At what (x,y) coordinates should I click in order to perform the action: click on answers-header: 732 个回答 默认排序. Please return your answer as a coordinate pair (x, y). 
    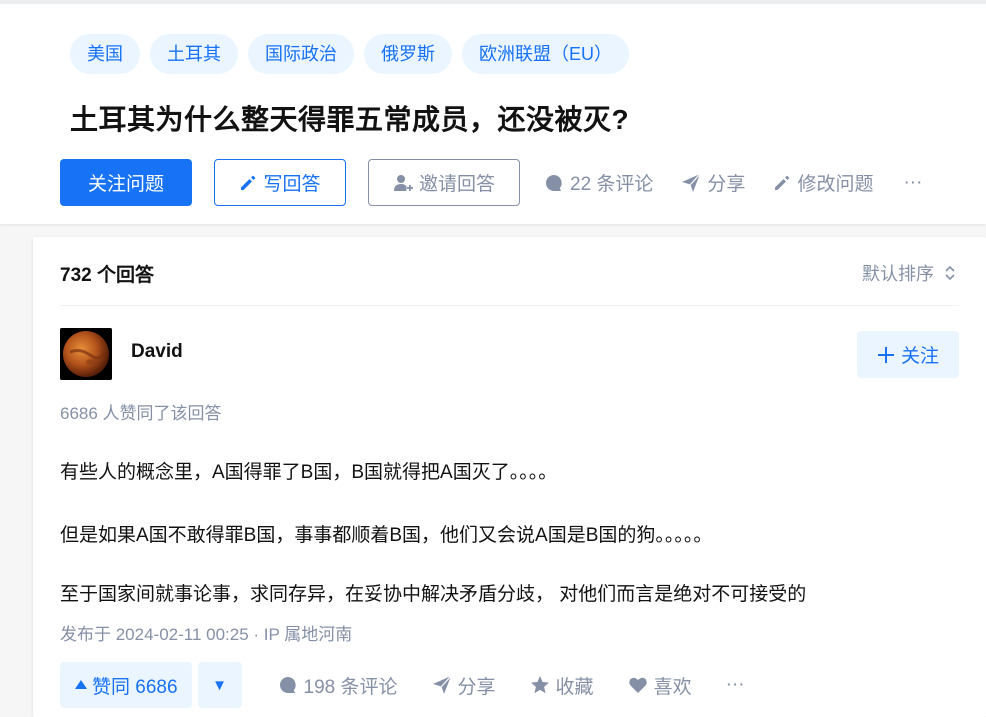
    Looking at the image, I should click on (509, 271).